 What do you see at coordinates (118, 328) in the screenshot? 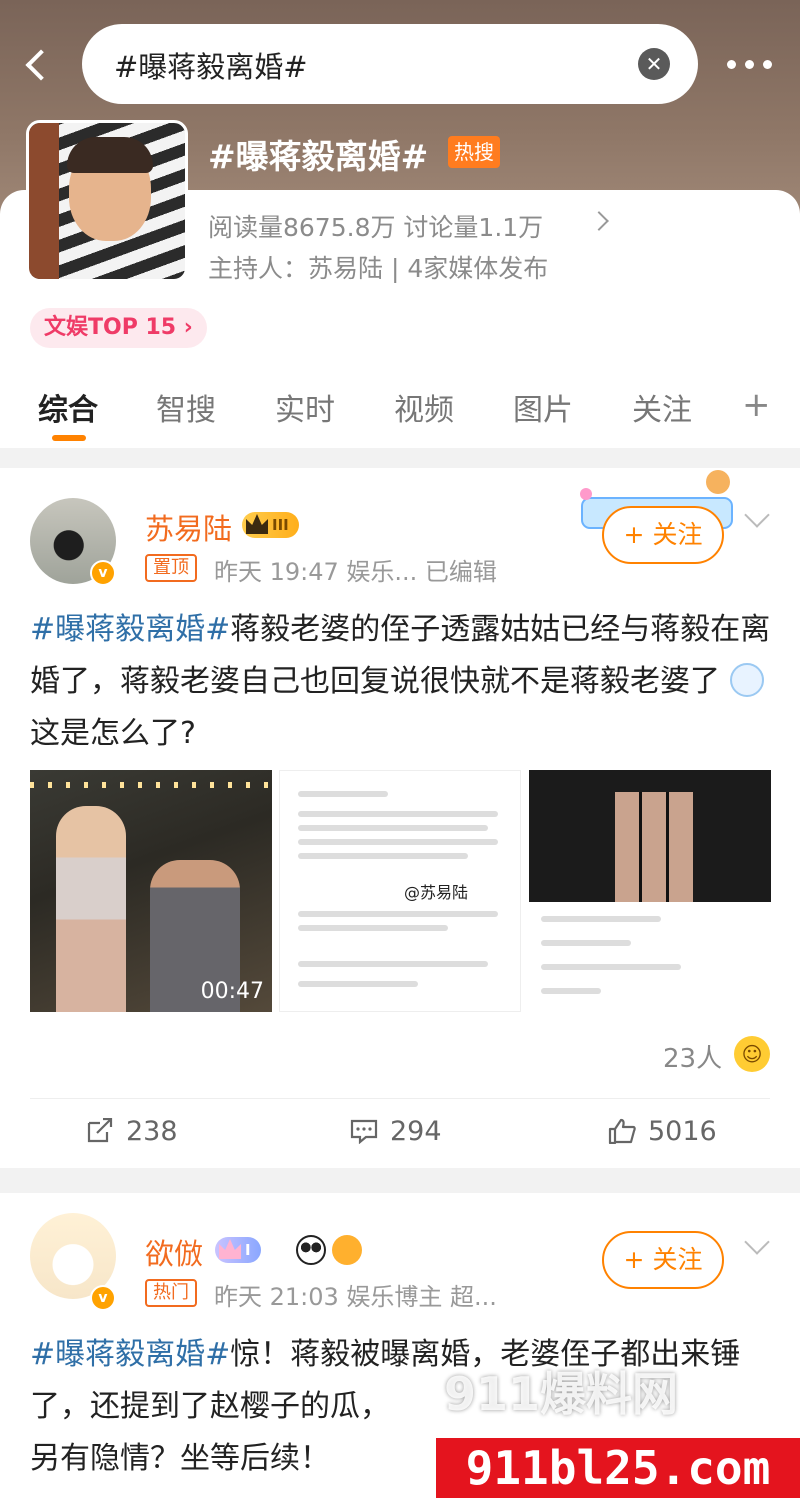
I see `rank-badge: 文娱TOP 15 ›` at bounding box center [118, 328].